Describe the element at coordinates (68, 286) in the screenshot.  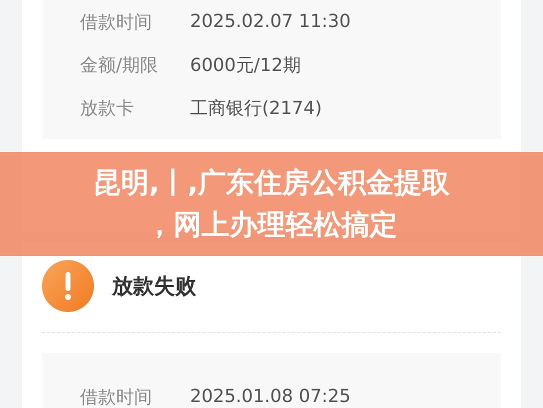
I see `warning-icon` at that location.